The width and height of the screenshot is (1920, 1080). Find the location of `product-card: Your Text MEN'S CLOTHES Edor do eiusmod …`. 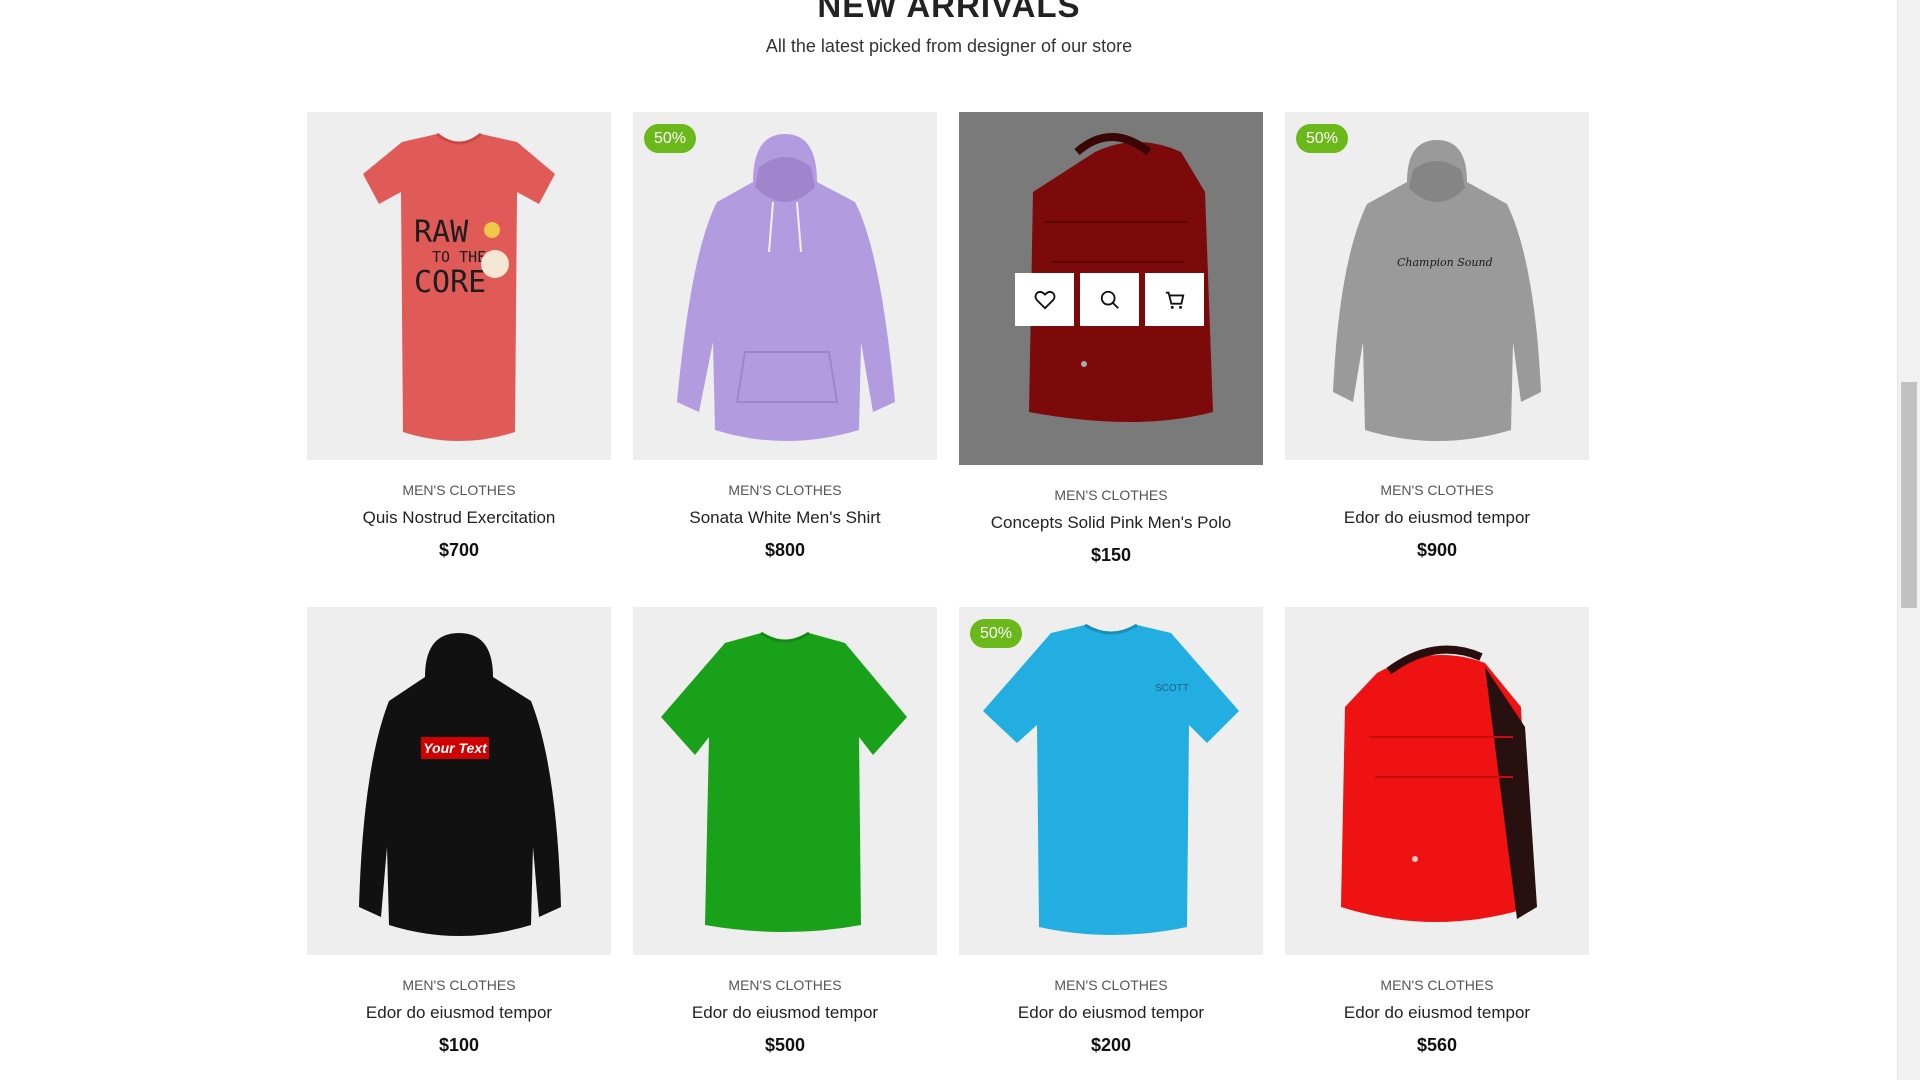

product-card: Your Text MEN'S CLOTHES Edor do eiusmod … is located at coordinates (459, 831).